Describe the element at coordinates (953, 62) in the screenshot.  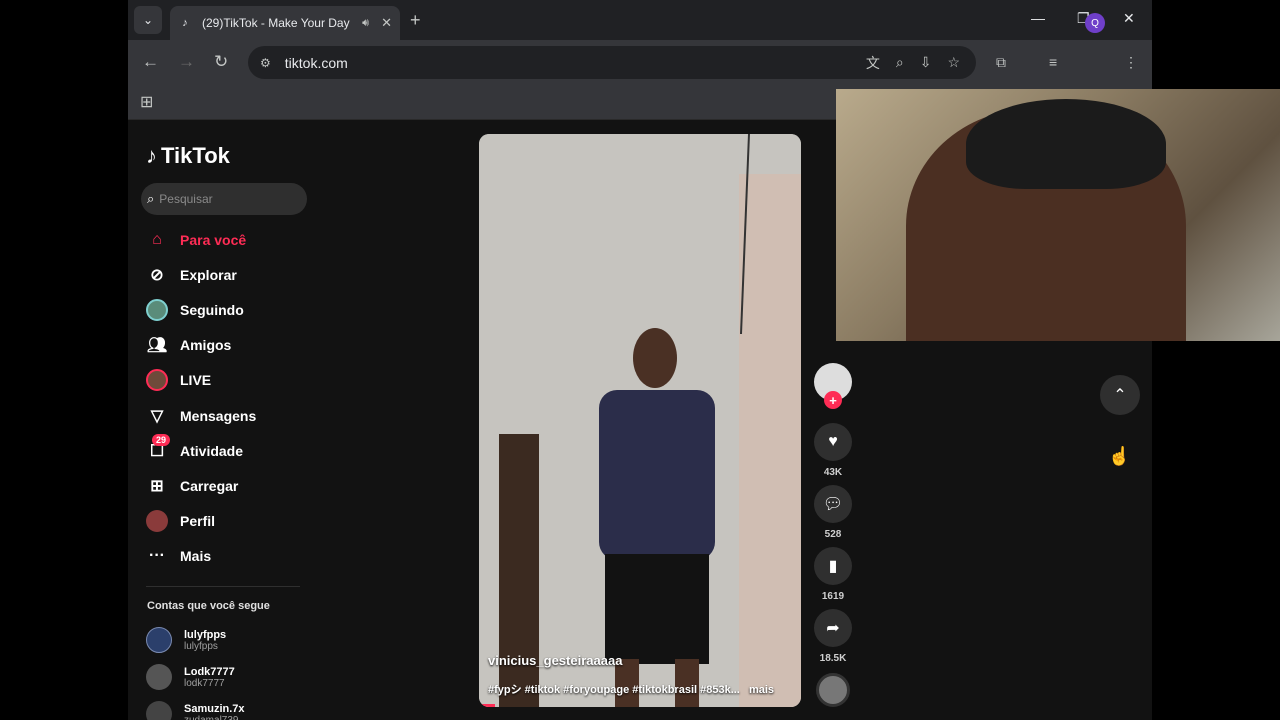
I see `bookmark-star-icon: ☆` at that location.